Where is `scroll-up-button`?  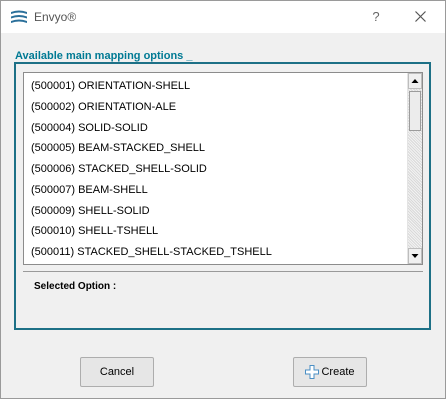 scroll-up-button is located at coordinates (415, 81).